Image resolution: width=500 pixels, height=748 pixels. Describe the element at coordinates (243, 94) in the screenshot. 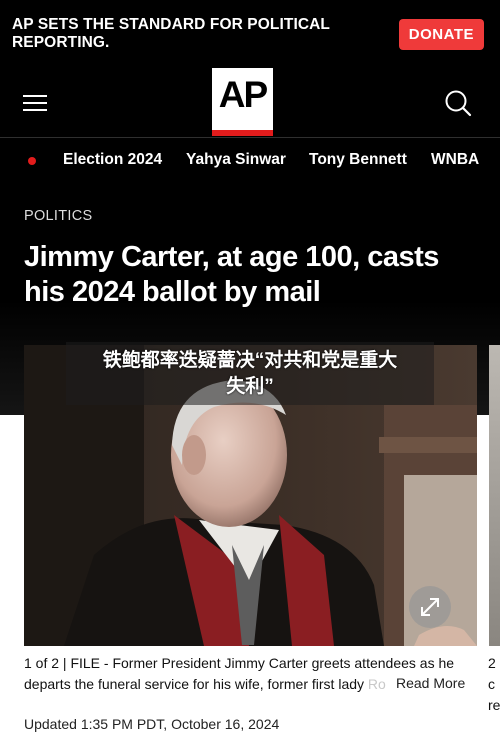

I see `logo-text: AP` at that location.